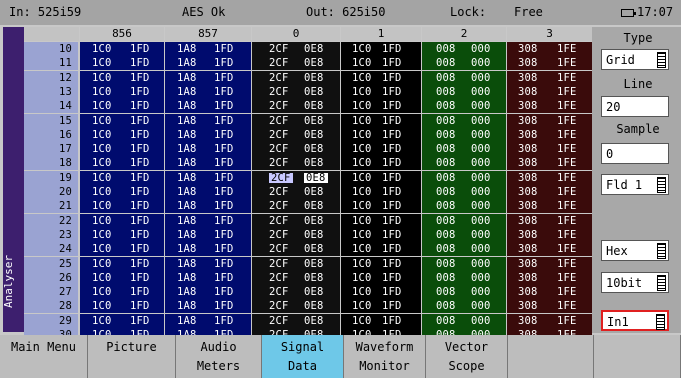 The image size is (681, 378). I want to click on menu-button, so click(551, 356).